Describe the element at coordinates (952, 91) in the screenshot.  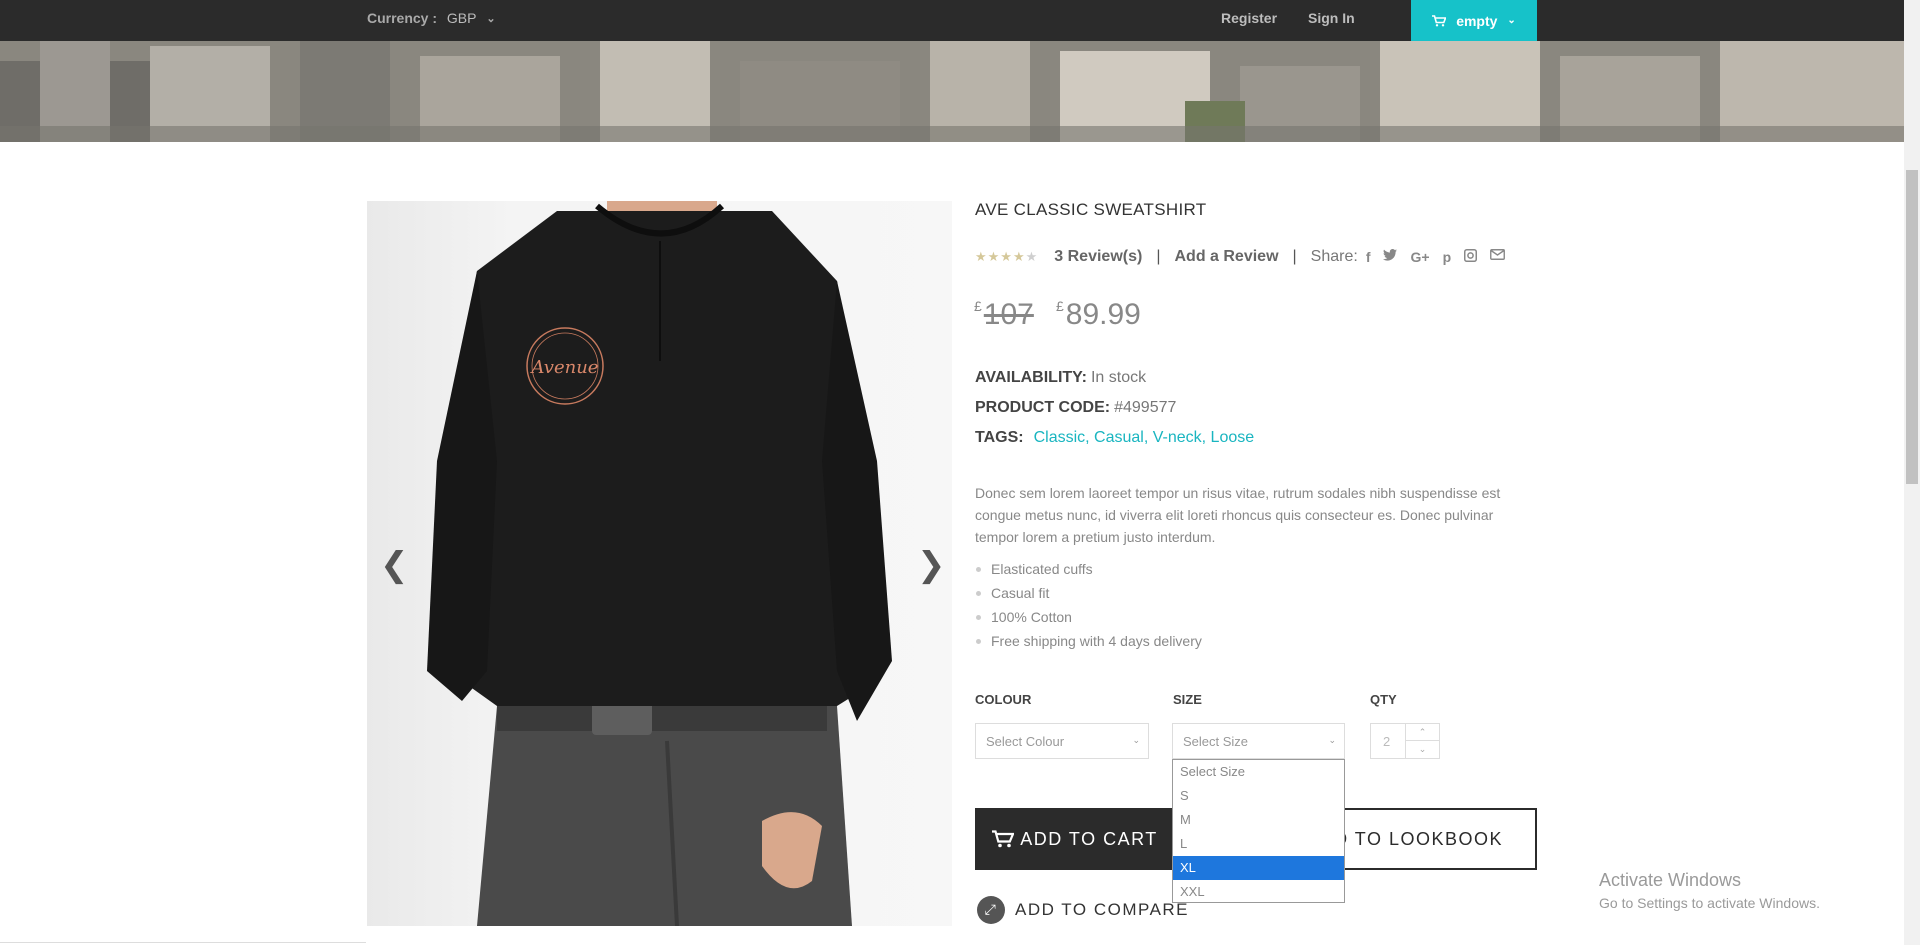
I see `hero-banner-image` at that location.